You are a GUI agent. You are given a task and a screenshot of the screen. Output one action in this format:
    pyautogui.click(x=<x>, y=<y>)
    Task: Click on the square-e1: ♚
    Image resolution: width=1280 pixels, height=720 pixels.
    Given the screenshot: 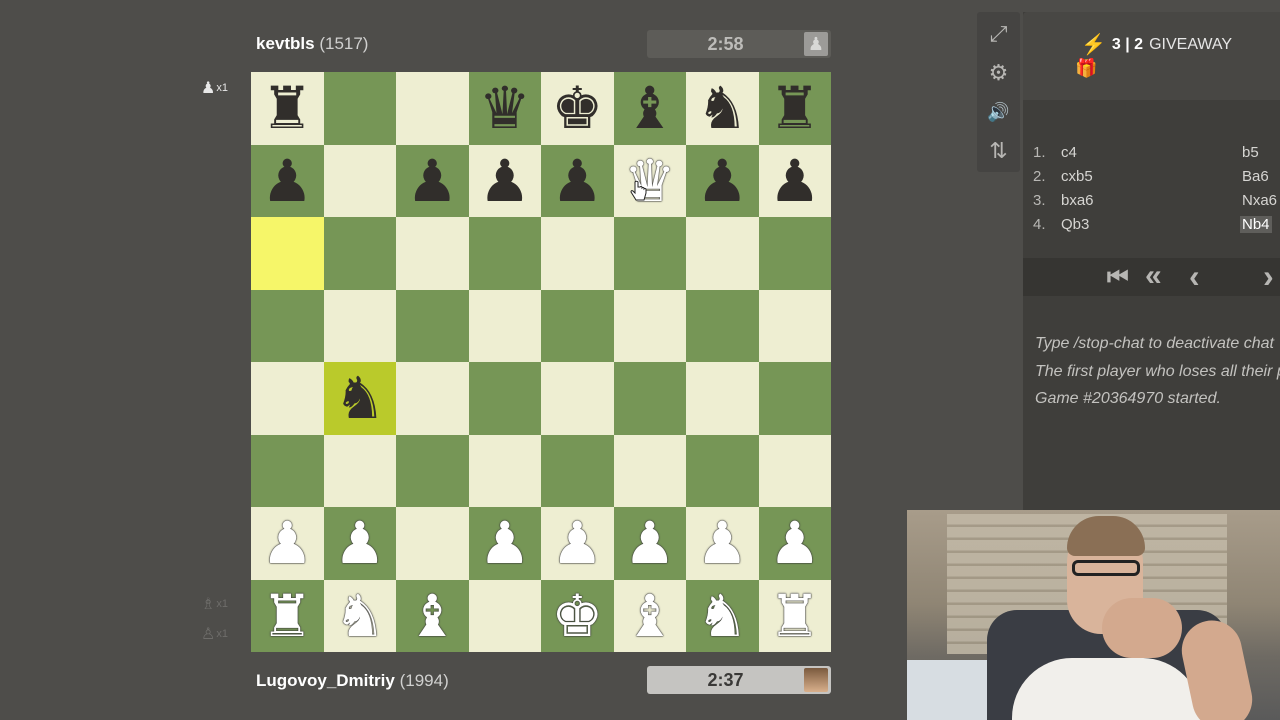 What is the action you would take?
    pyautogui.click(x=577, y=615)
    